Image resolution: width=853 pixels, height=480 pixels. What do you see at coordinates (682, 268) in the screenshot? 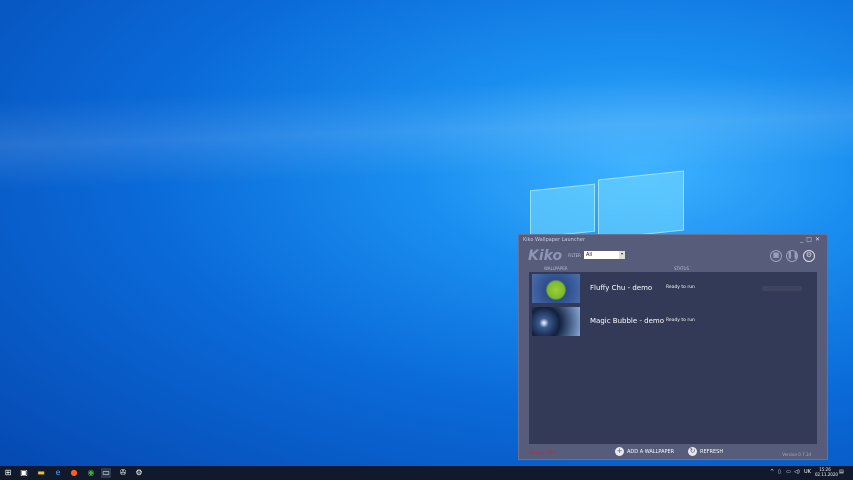
I see `col-status: STATUS` at bounding box center [682, 268].